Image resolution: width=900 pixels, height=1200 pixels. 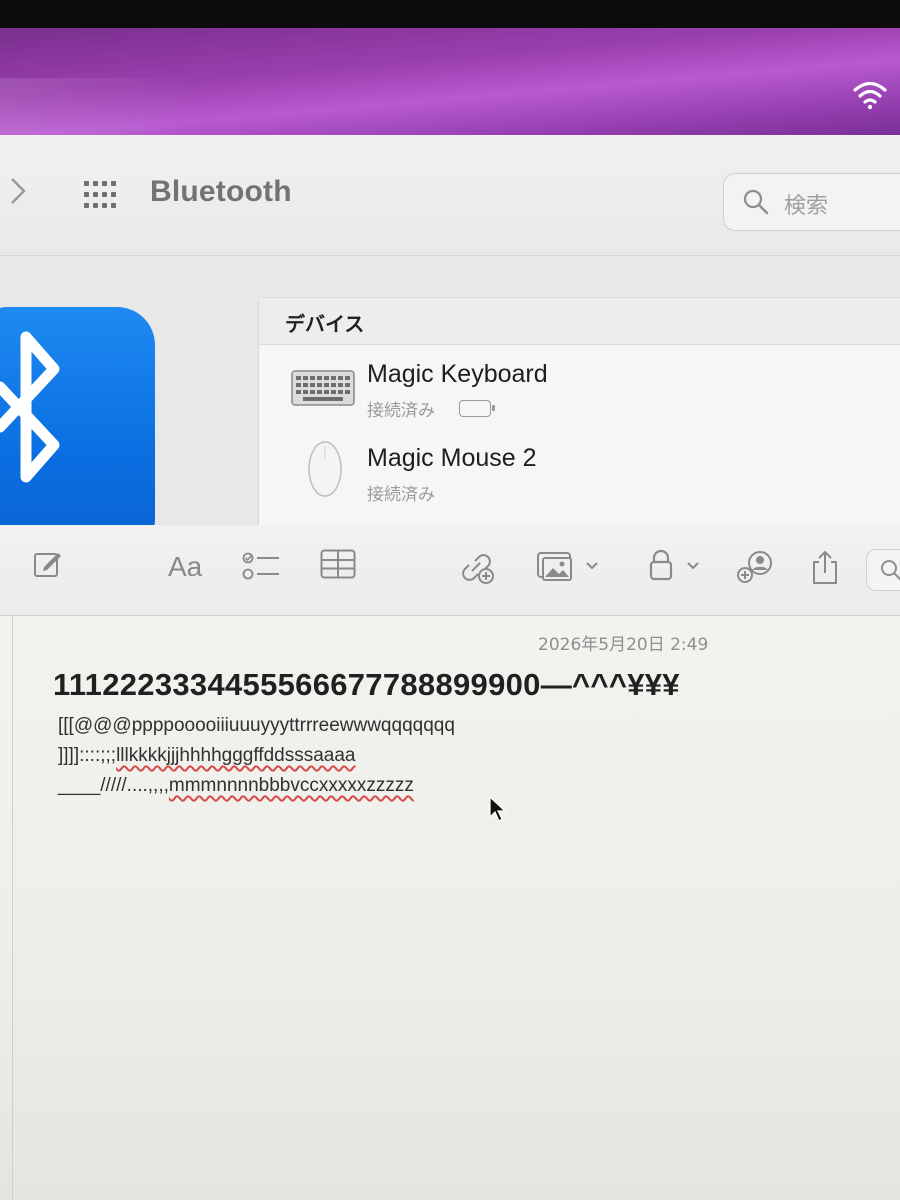 I want to click on device-name: Magic Mouse 2, so click(x=452, y=458).